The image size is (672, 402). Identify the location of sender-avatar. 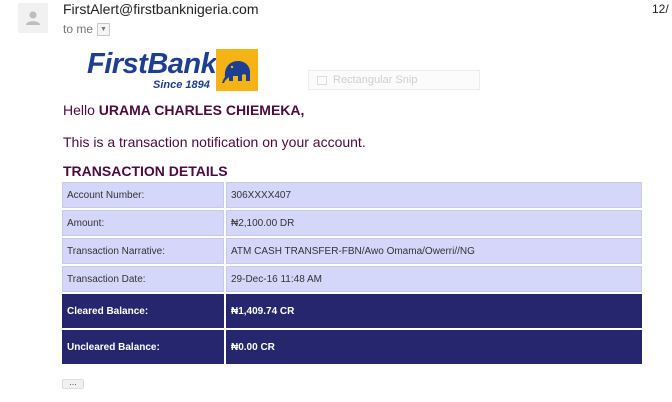
(33, 18).